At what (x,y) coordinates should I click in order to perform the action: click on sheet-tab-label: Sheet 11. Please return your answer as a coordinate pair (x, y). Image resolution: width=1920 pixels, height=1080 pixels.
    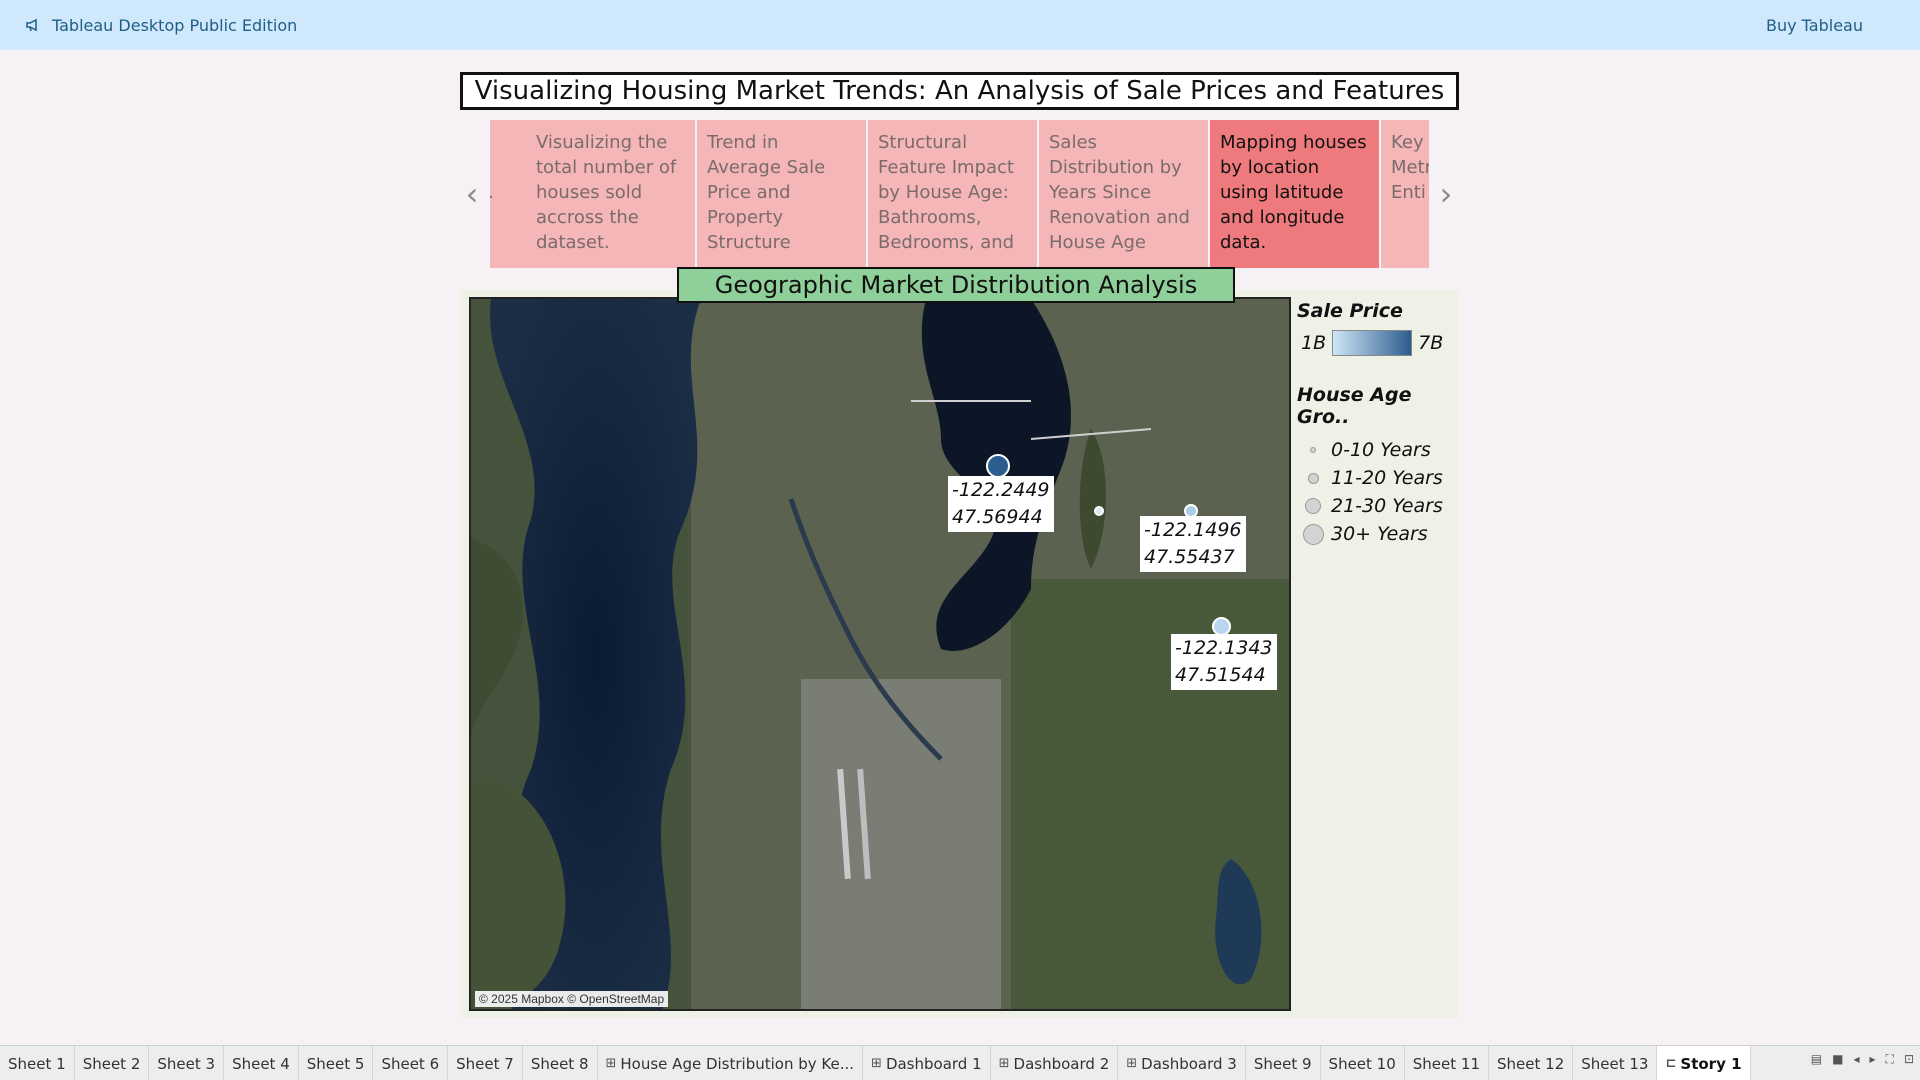
    Looking at the image, I should click on (1446, 1063).